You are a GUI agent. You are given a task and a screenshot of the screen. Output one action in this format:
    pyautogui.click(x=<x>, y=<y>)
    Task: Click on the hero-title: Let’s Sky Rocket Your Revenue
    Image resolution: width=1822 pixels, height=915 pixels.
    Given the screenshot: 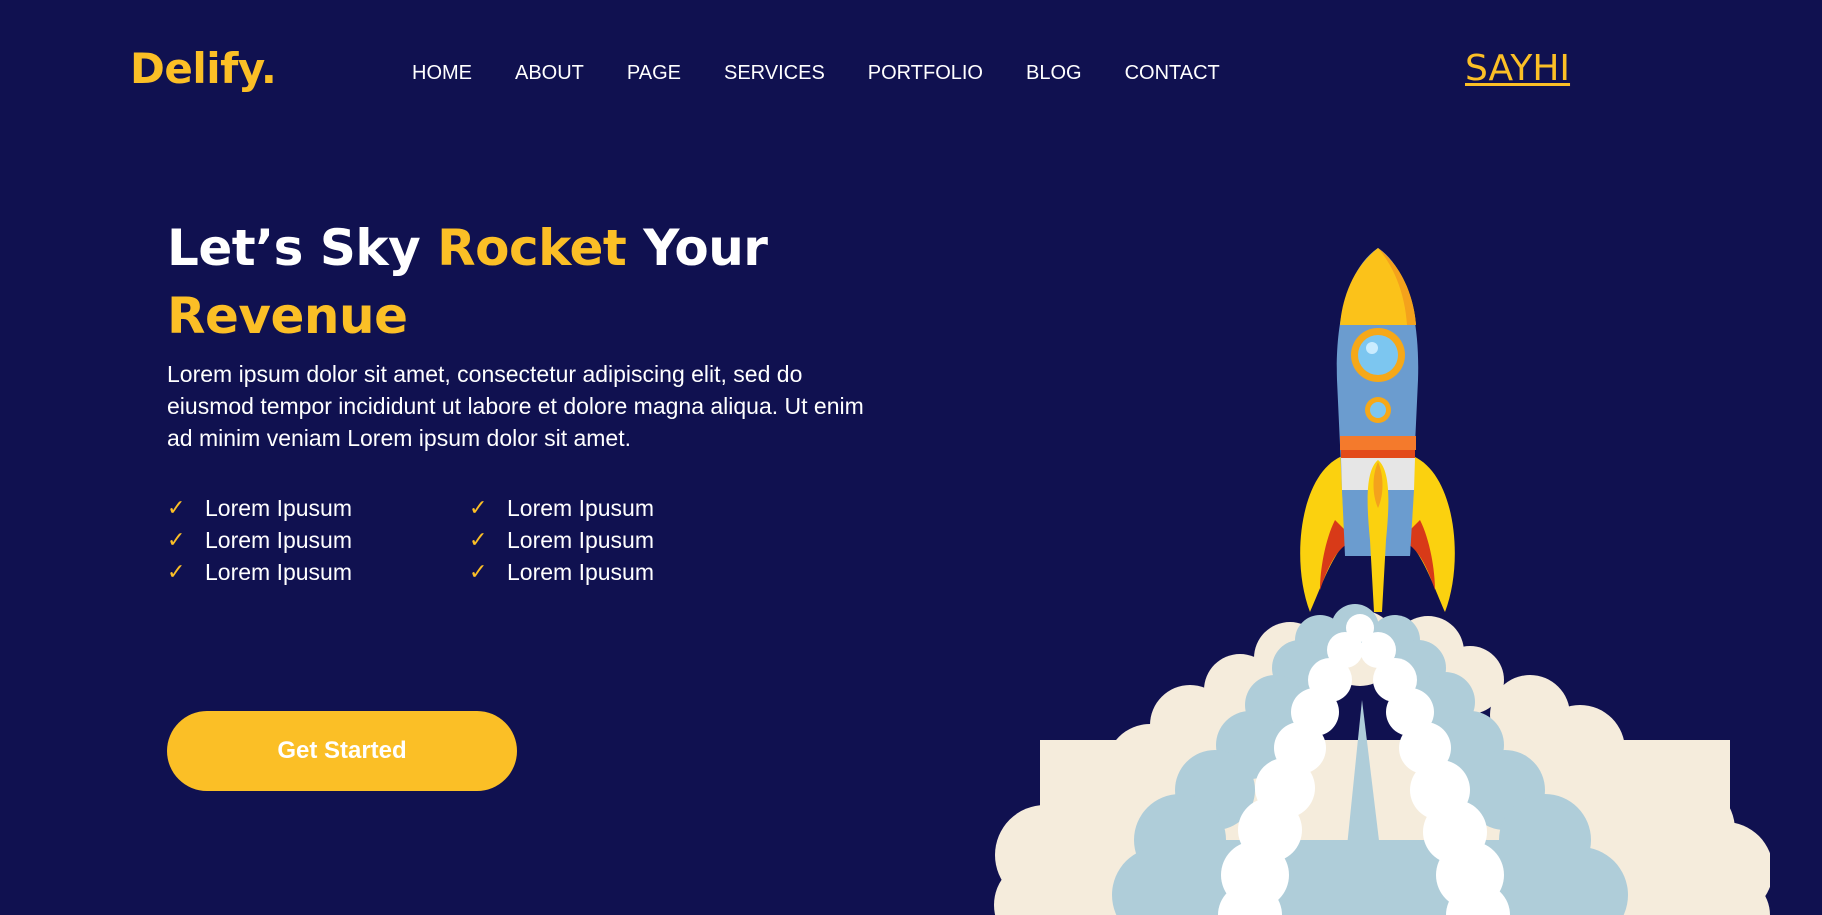 What is the action you would take?
    pyautogui.click(x=467, y=282)
    